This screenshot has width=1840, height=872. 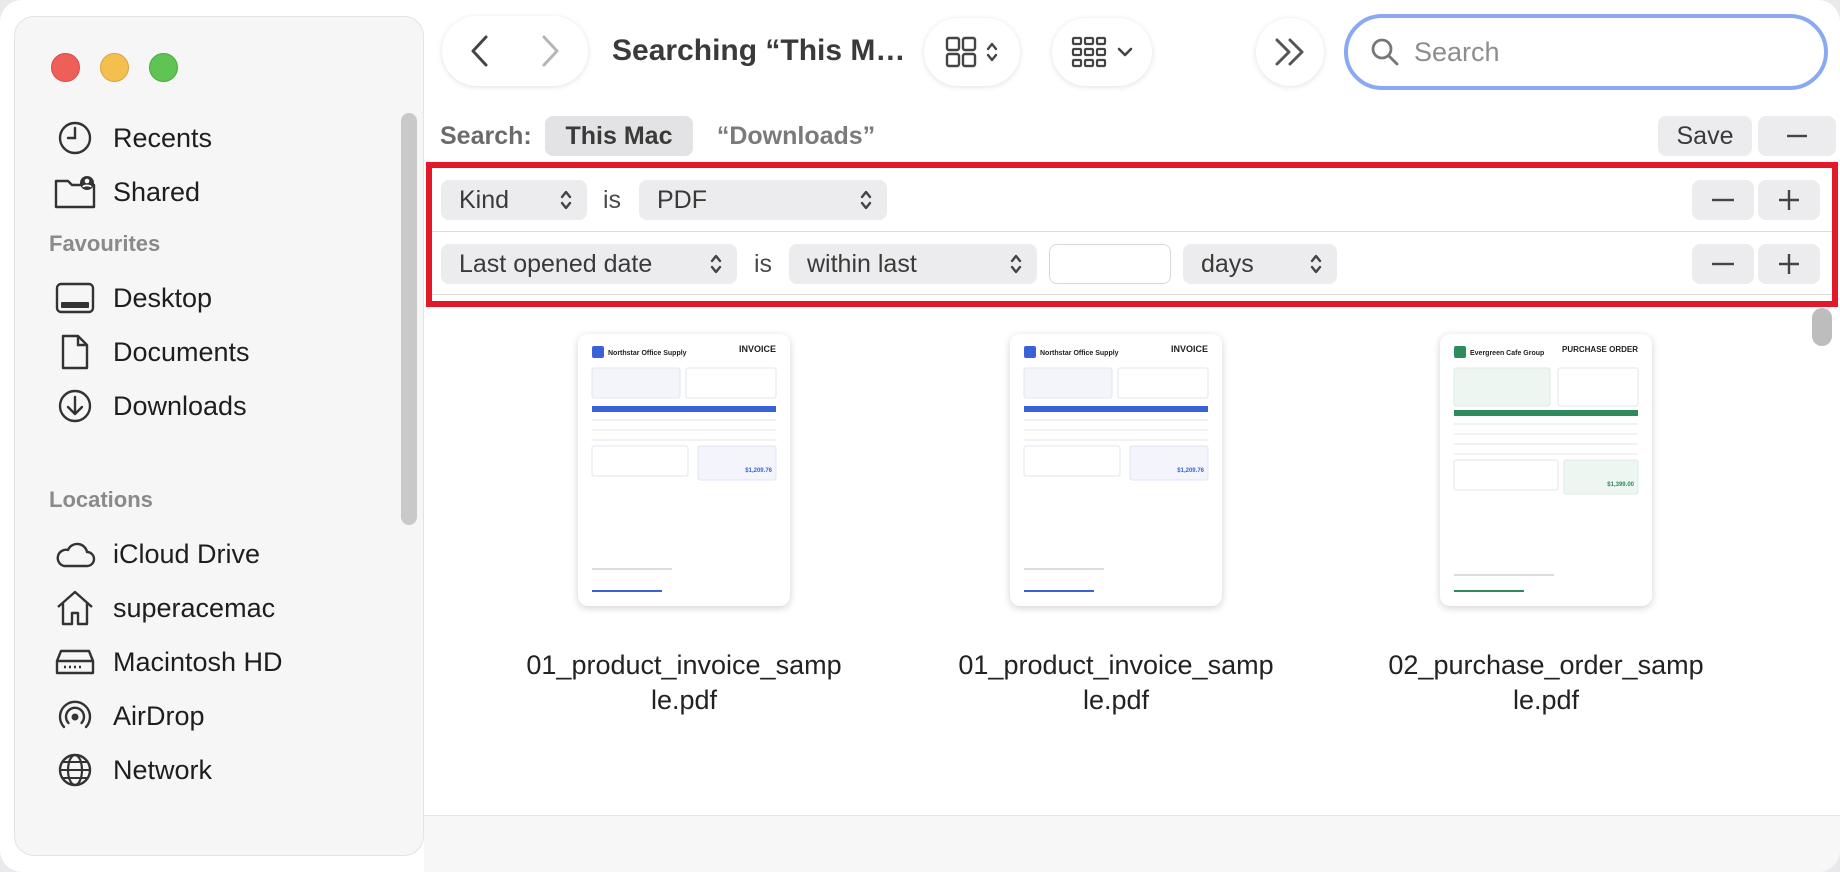 I want to click on airdrop-icon, so click(x=75, y=716).